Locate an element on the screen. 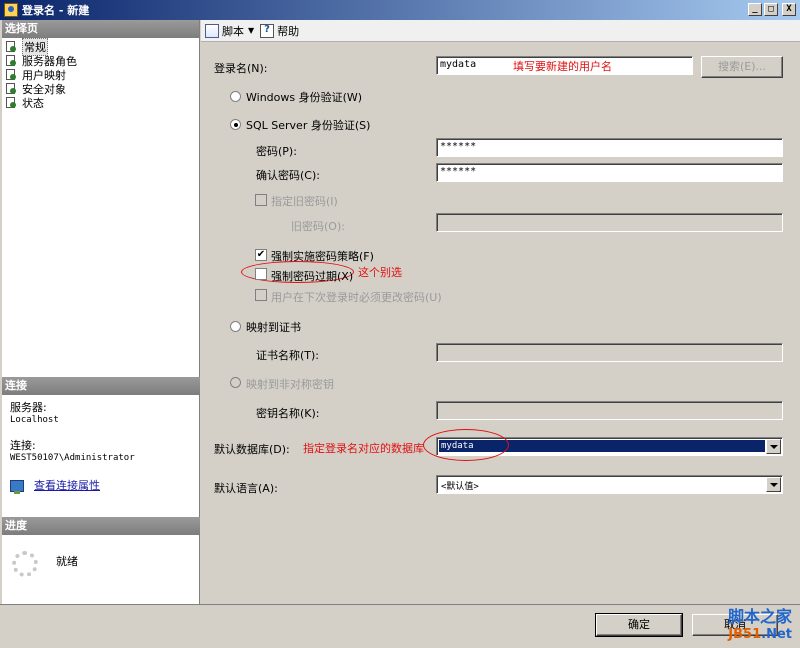 The width and height of the screenshot is (800, 648). progress-header: 进度 is located at coordinates (101, 526).